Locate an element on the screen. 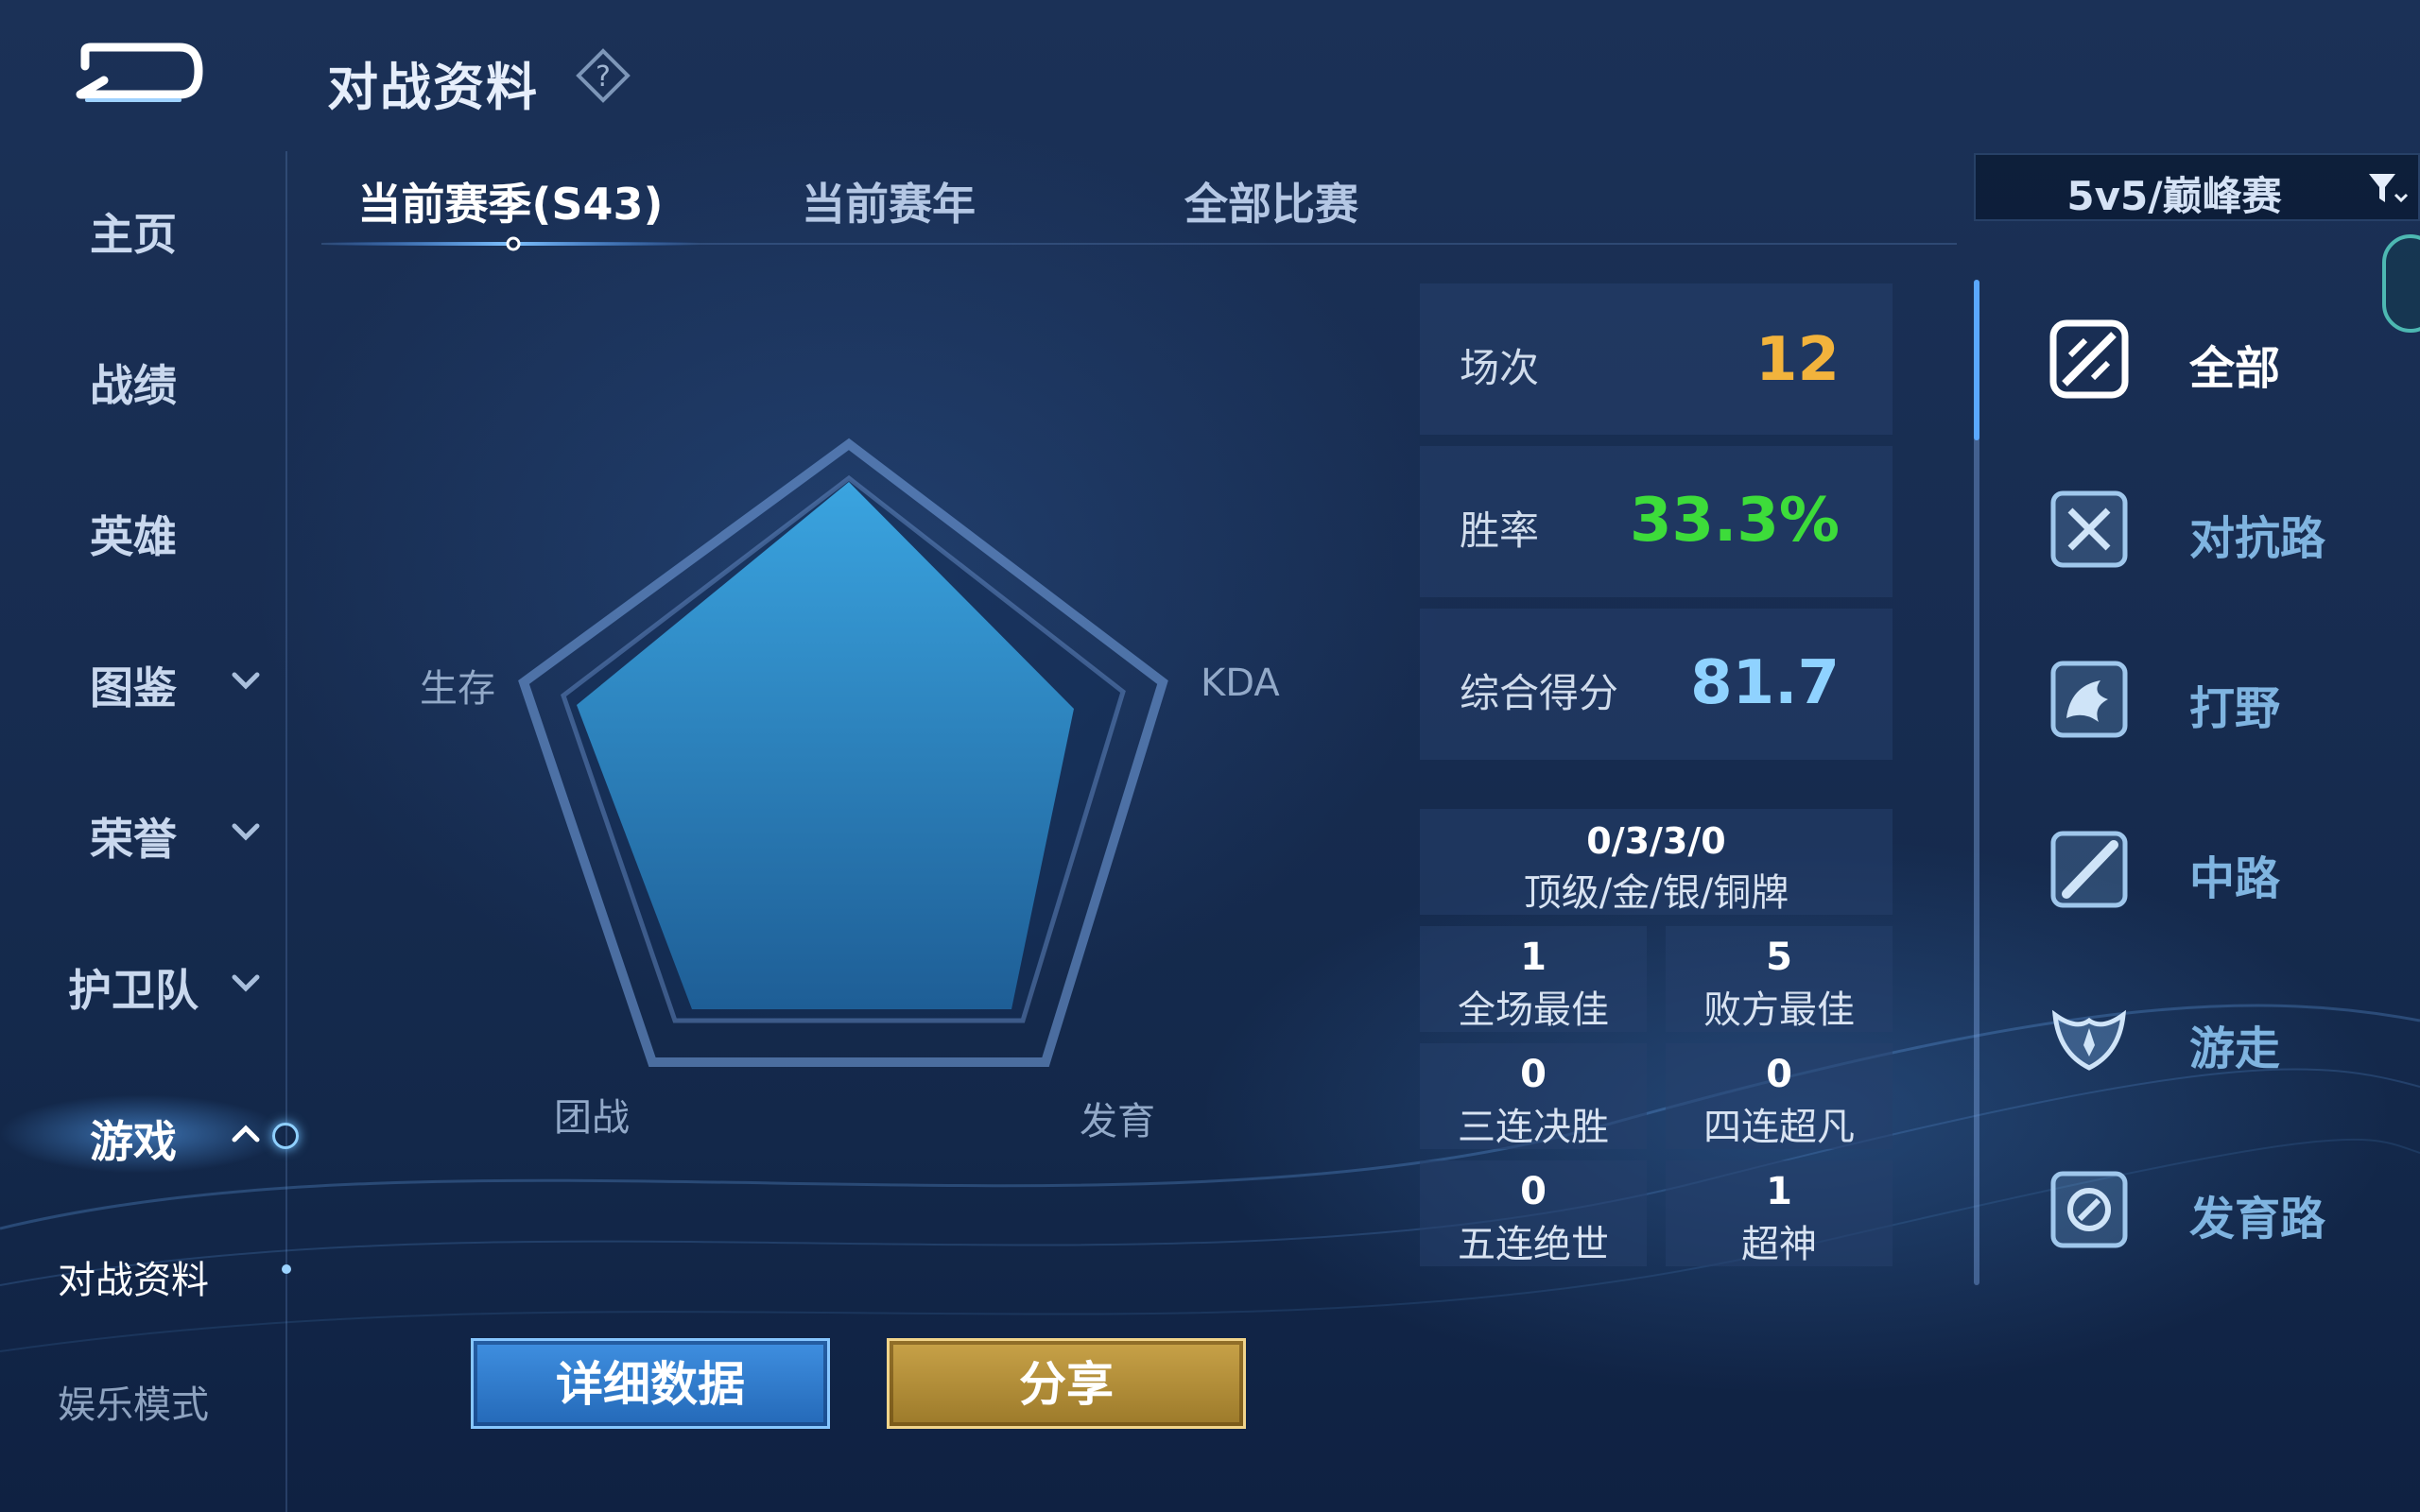  all-lanes-icon is located at coordinates (2089, 359).